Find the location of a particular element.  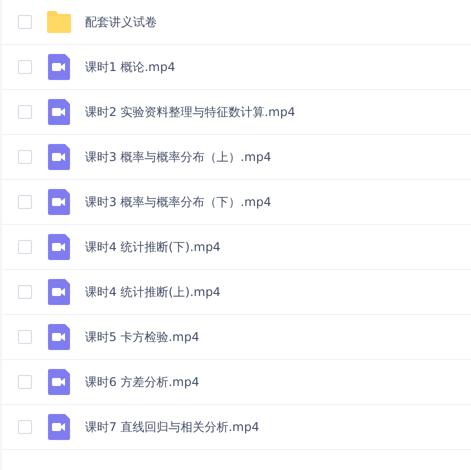

file-name: 课时7 直线回归与相关分析.mp4 is located at coordinates (172, 427).